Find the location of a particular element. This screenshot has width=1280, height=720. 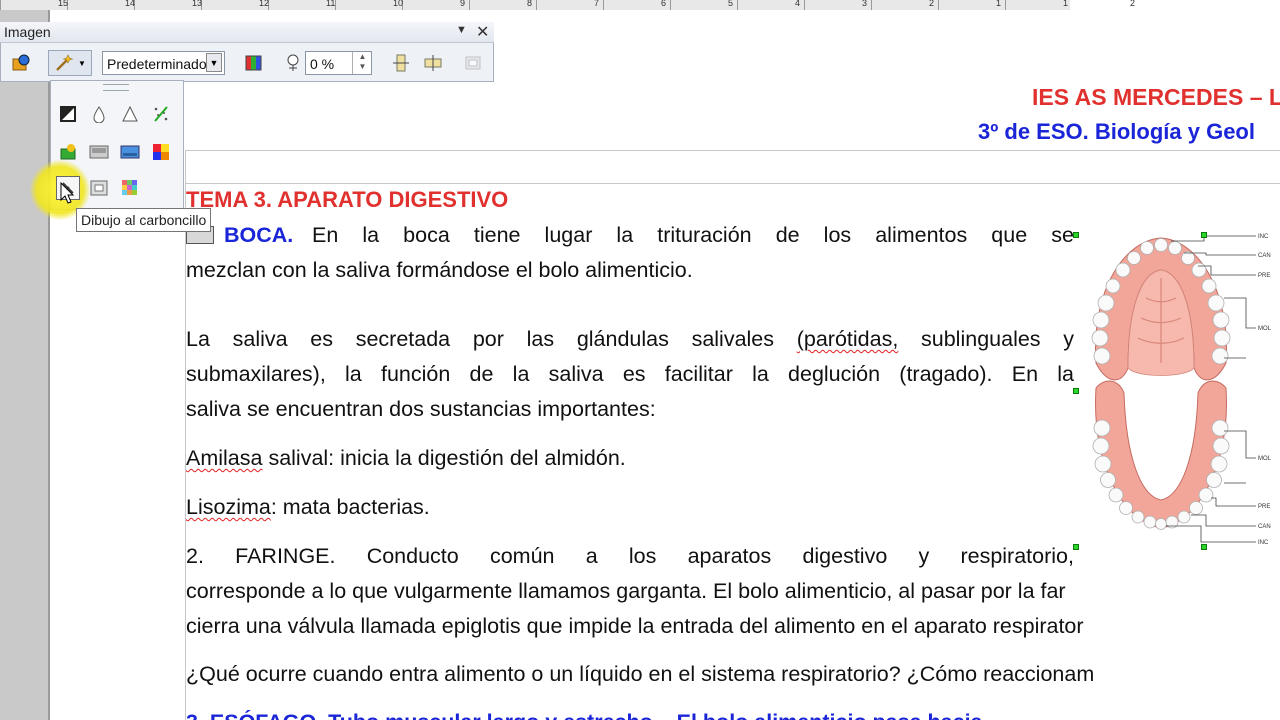

ruler-number: 7 is located at coordinates (597, 4).